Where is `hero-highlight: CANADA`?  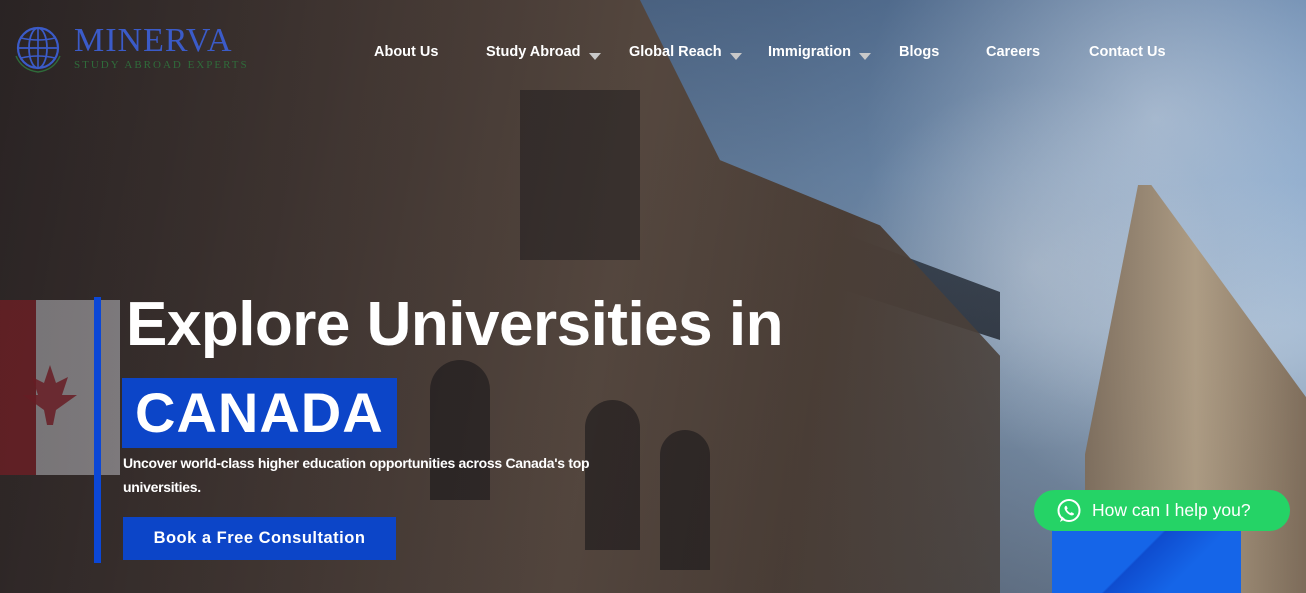 hero-highlight: CANADA is located at coordinates (259, 413).